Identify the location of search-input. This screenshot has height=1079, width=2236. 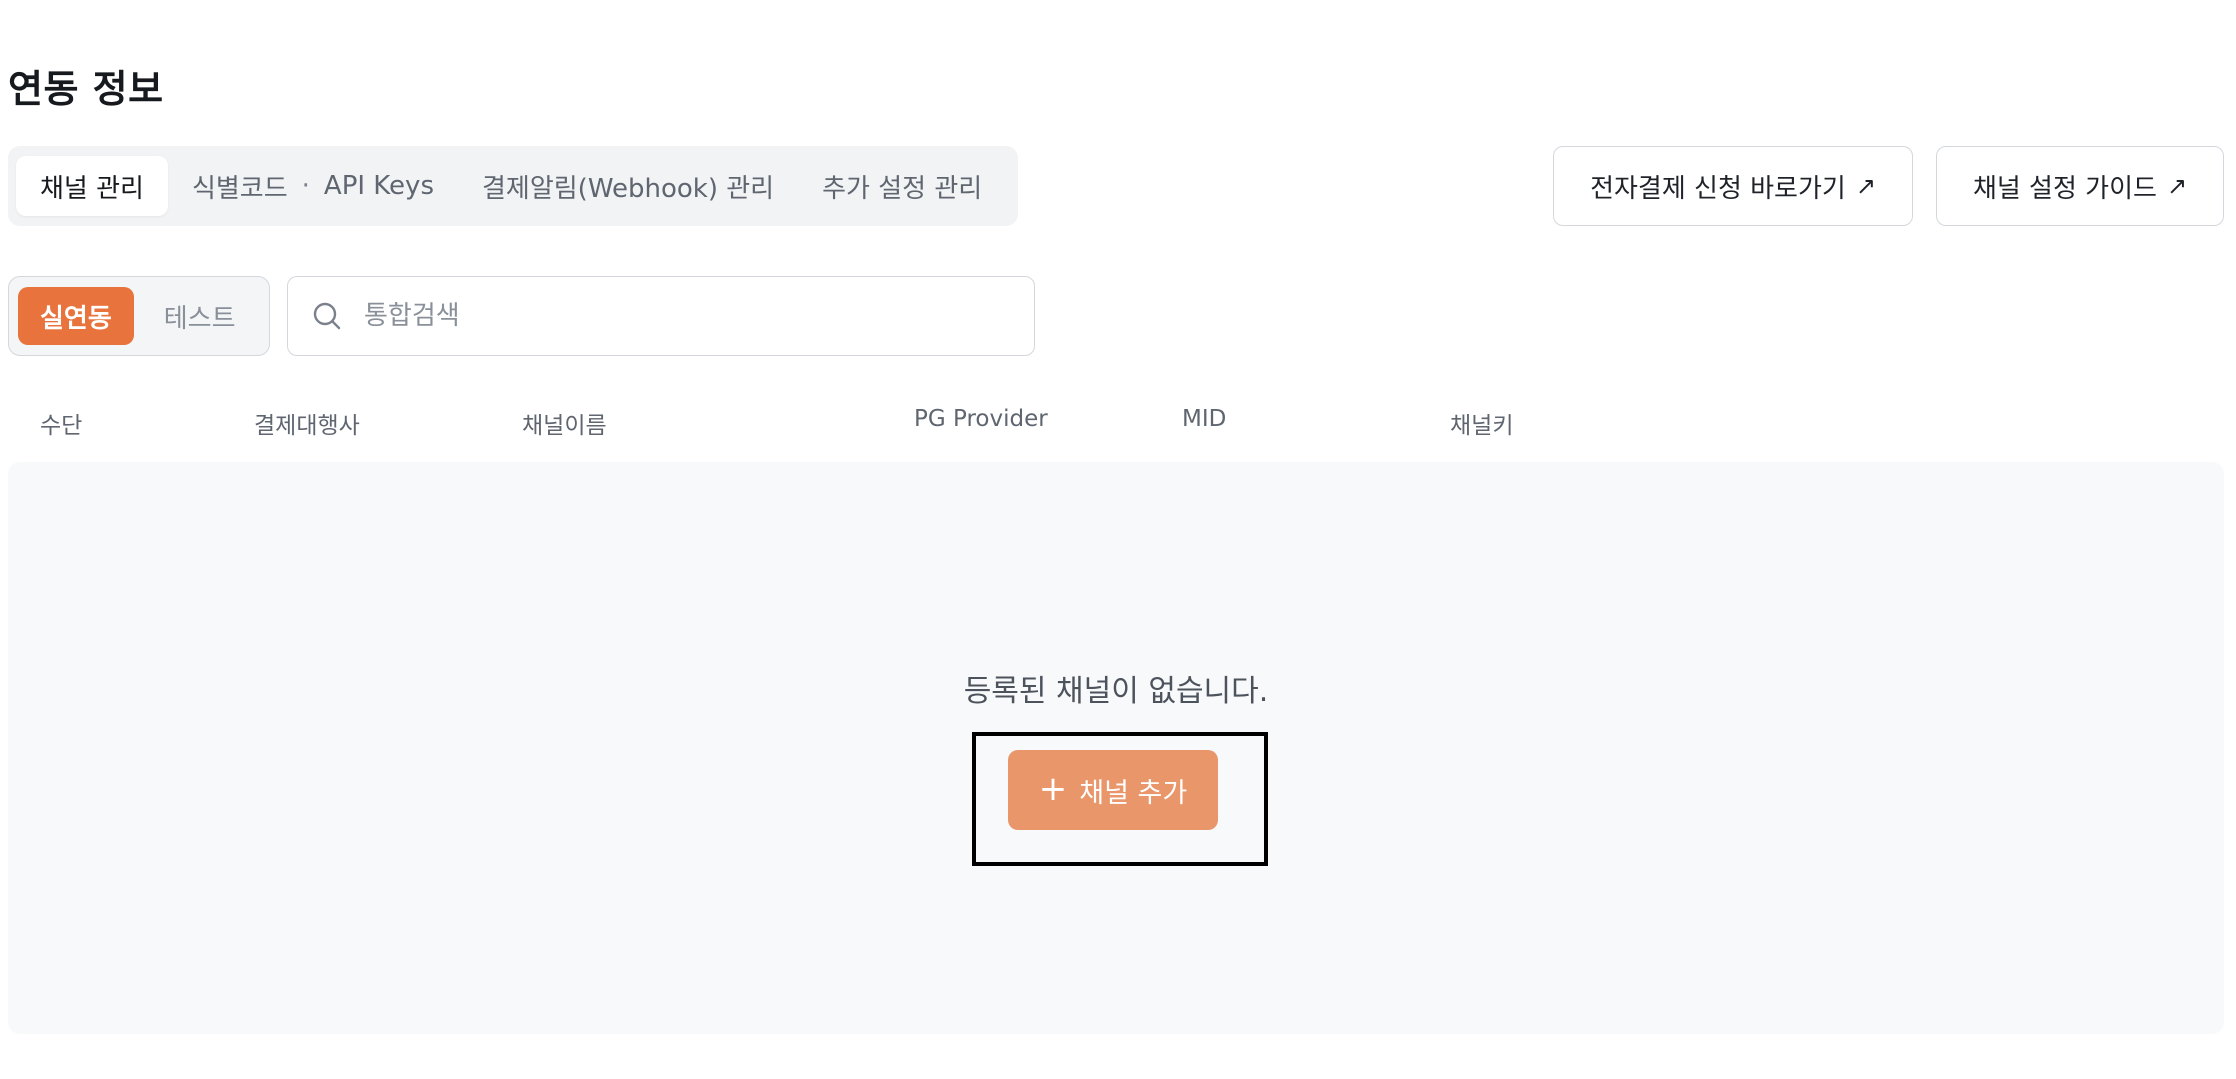
(664, 316).